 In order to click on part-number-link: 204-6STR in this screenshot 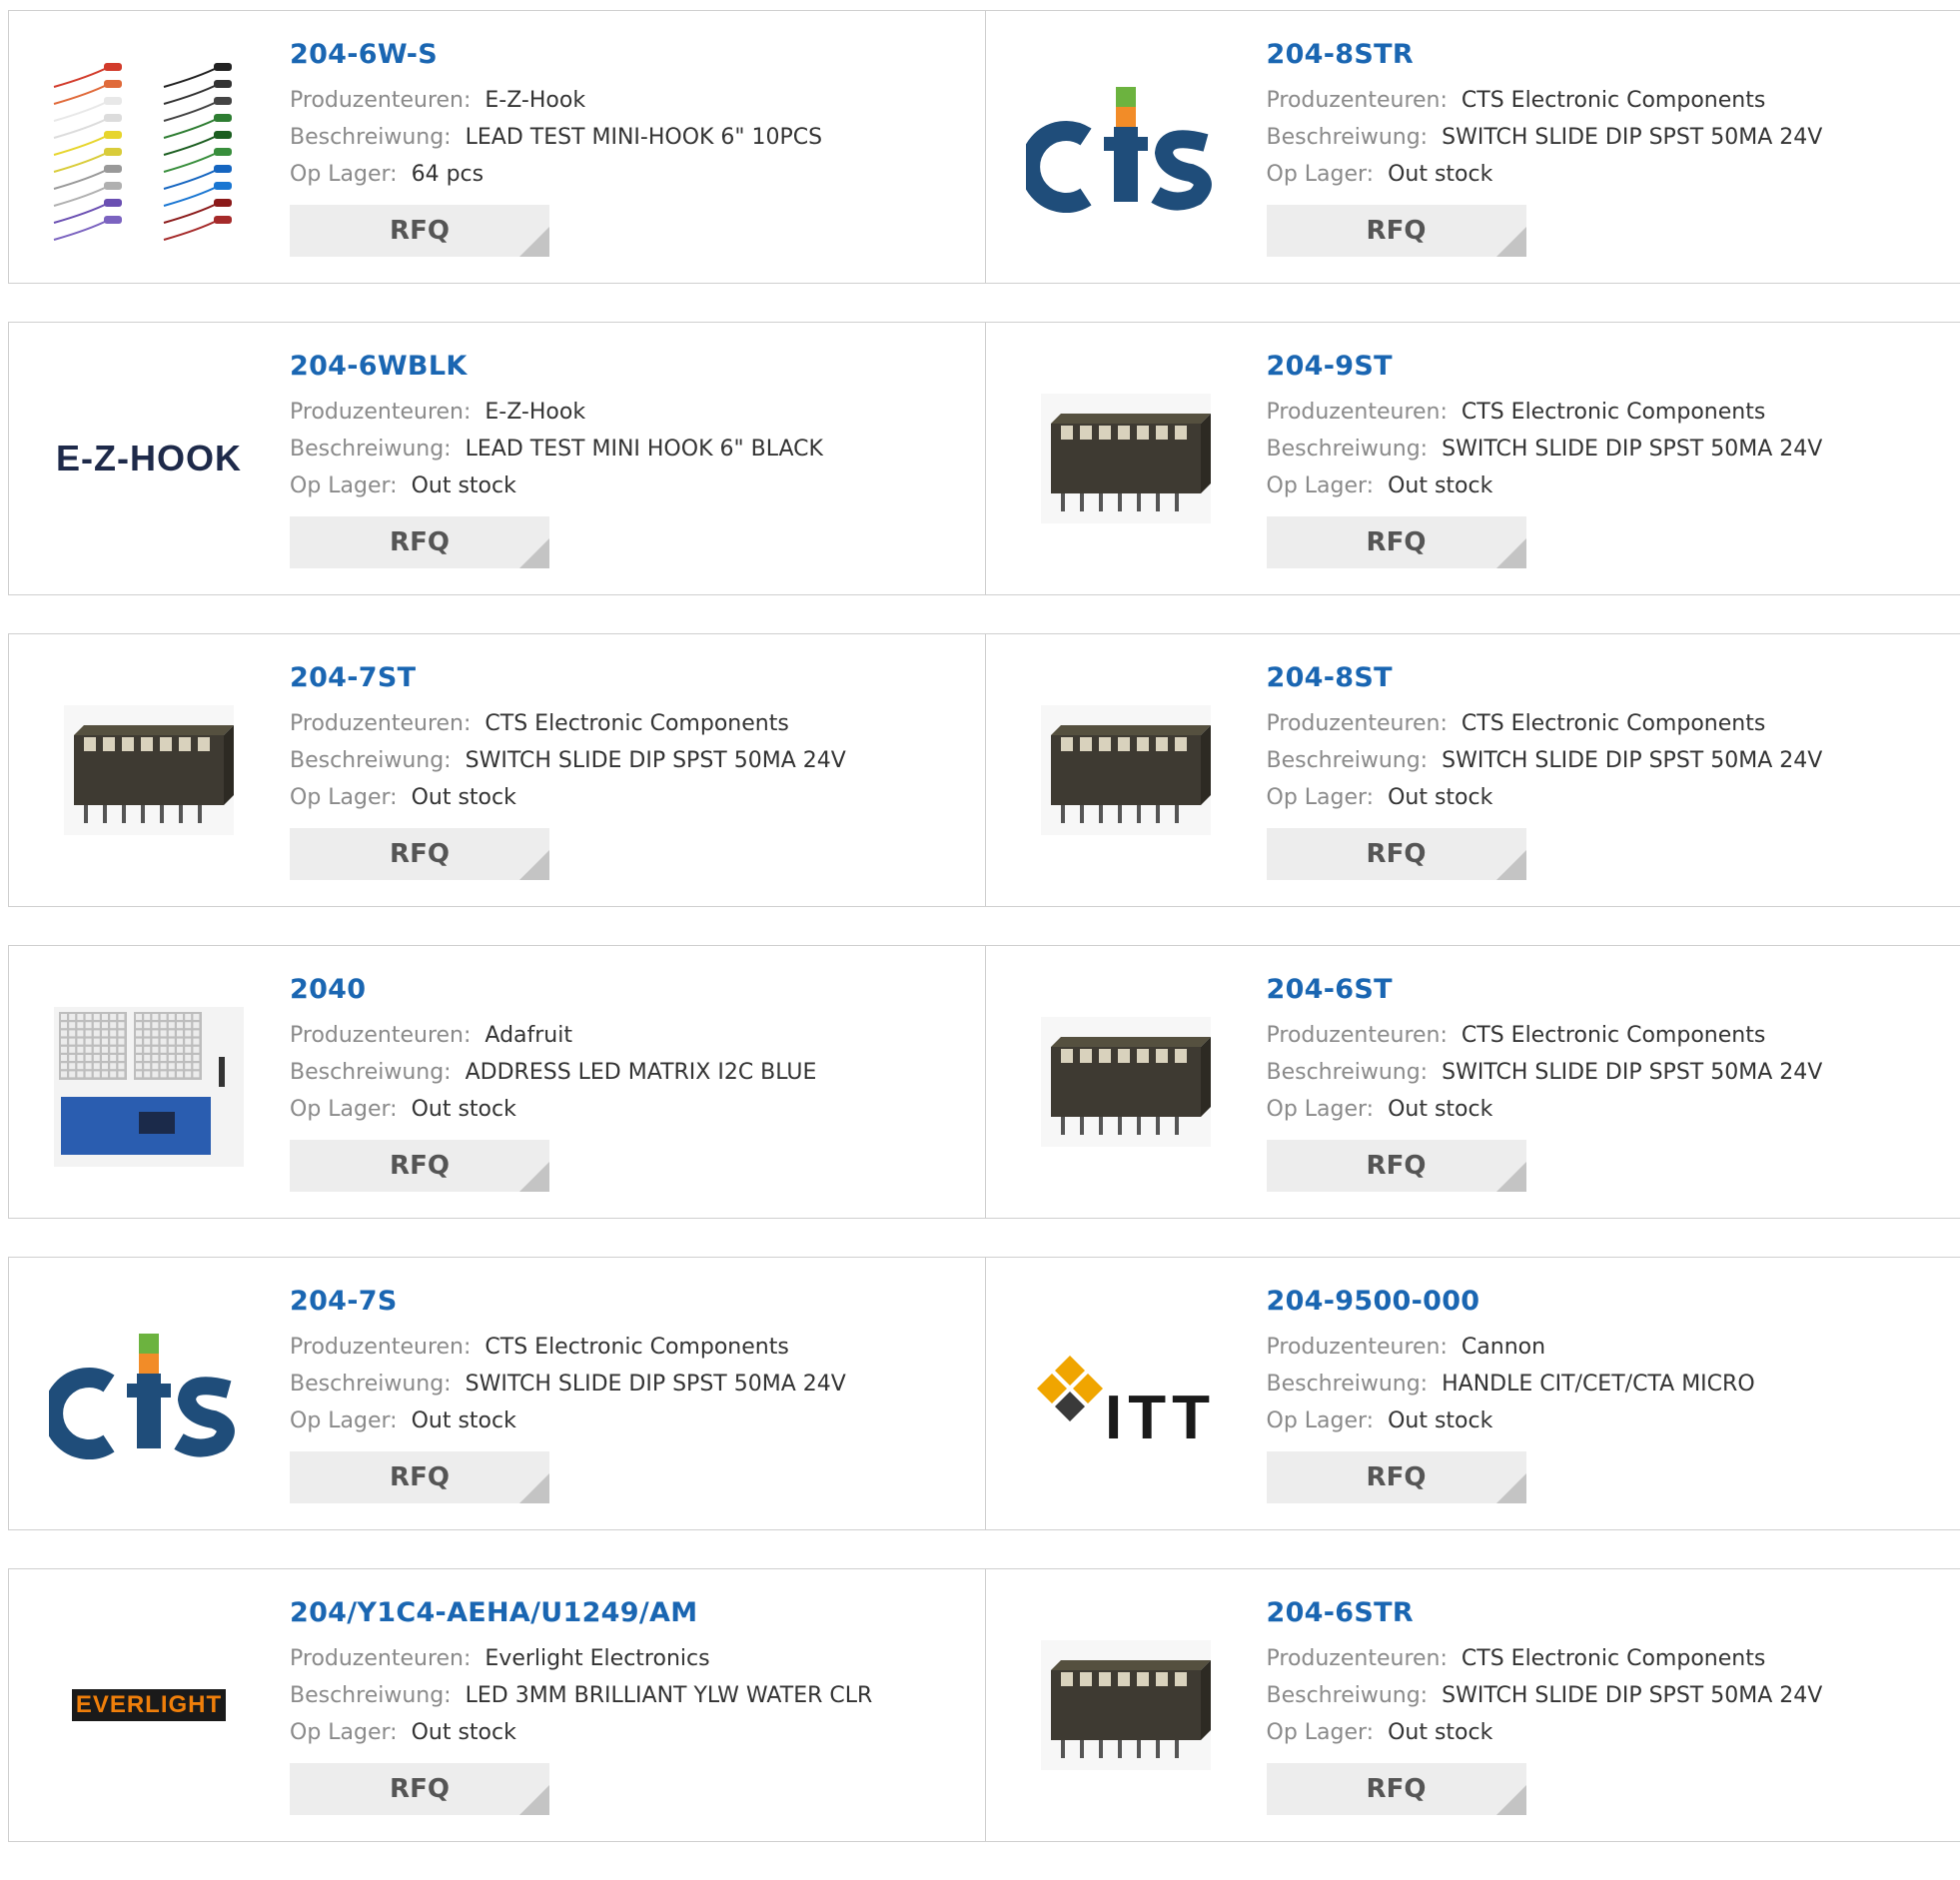, I will do `click(1545, 1612)`.